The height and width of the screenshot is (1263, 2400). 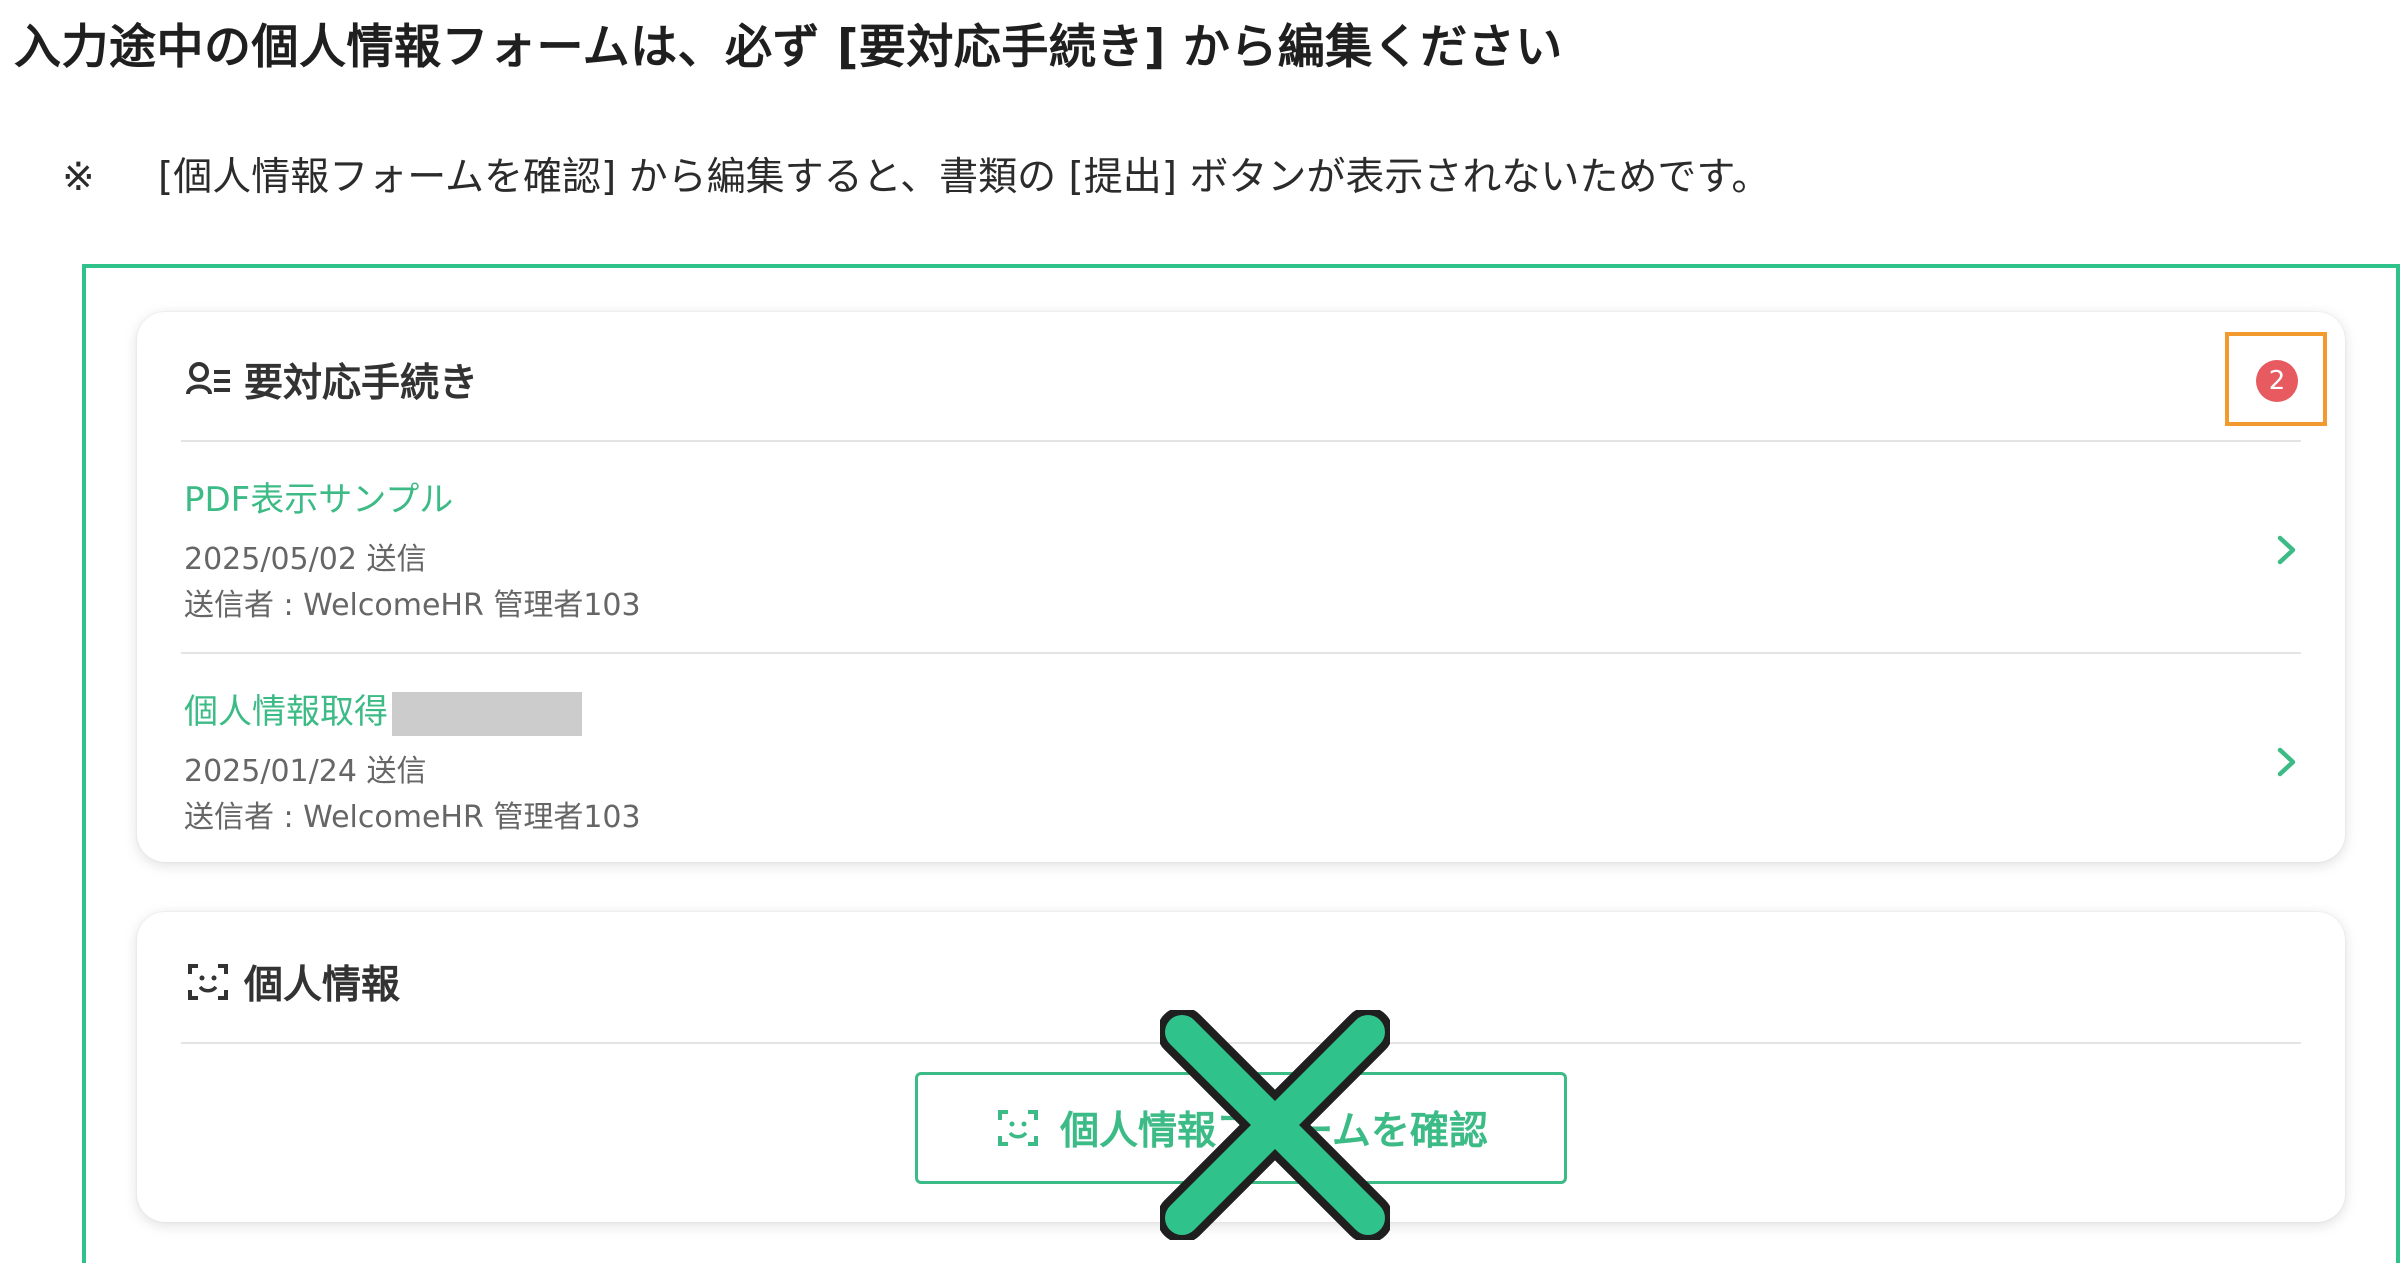 I want to click on procedure-date: 2025/01/24 送信, so click(x=305, y=771).